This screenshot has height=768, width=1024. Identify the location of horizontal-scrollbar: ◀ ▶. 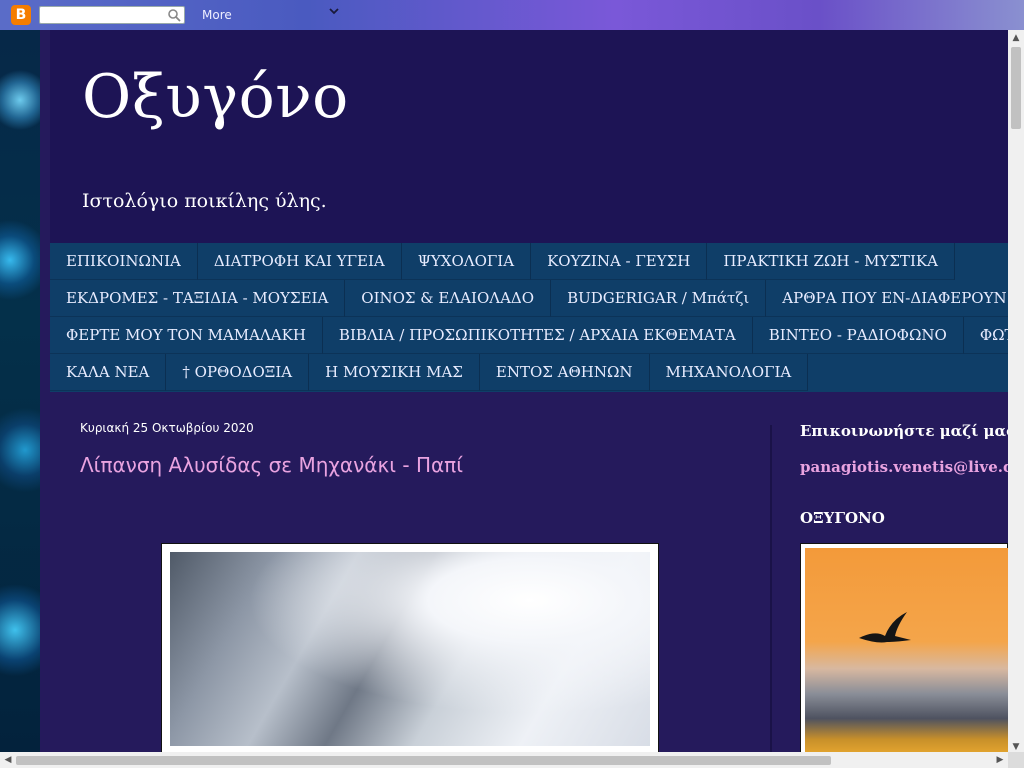
(504, 760).